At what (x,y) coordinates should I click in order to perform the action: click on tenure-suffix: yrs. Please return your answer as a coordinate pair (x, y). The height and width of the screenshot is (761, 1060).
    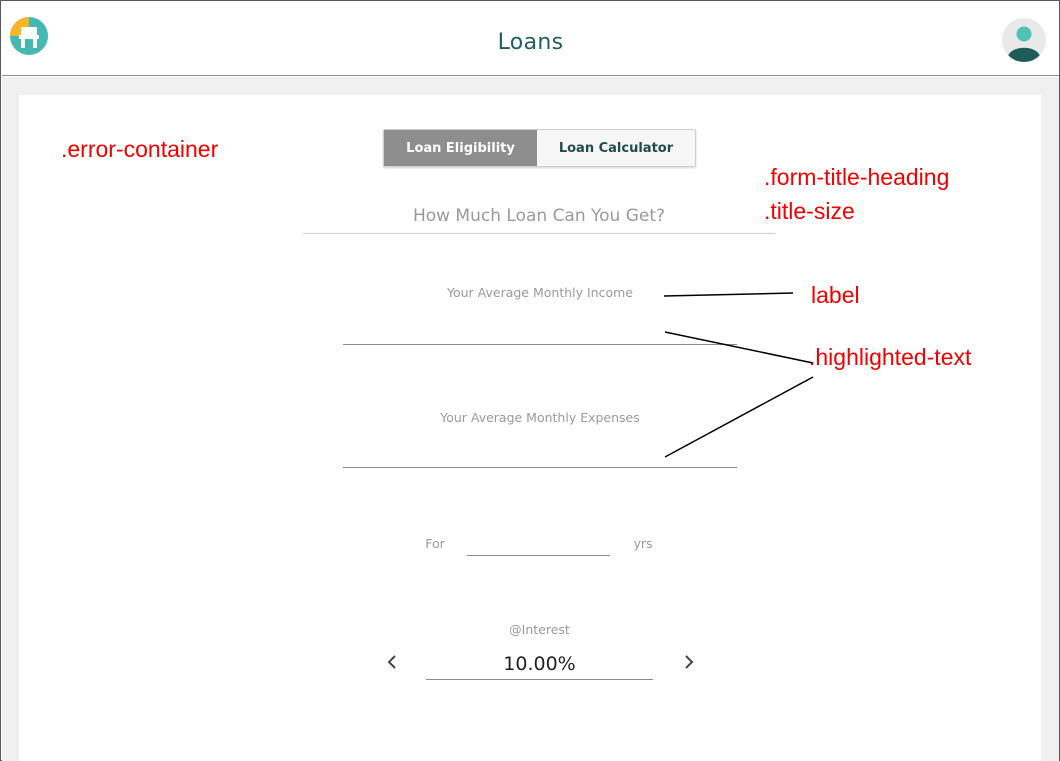
    Looking at the image, I should click on (643, 543).